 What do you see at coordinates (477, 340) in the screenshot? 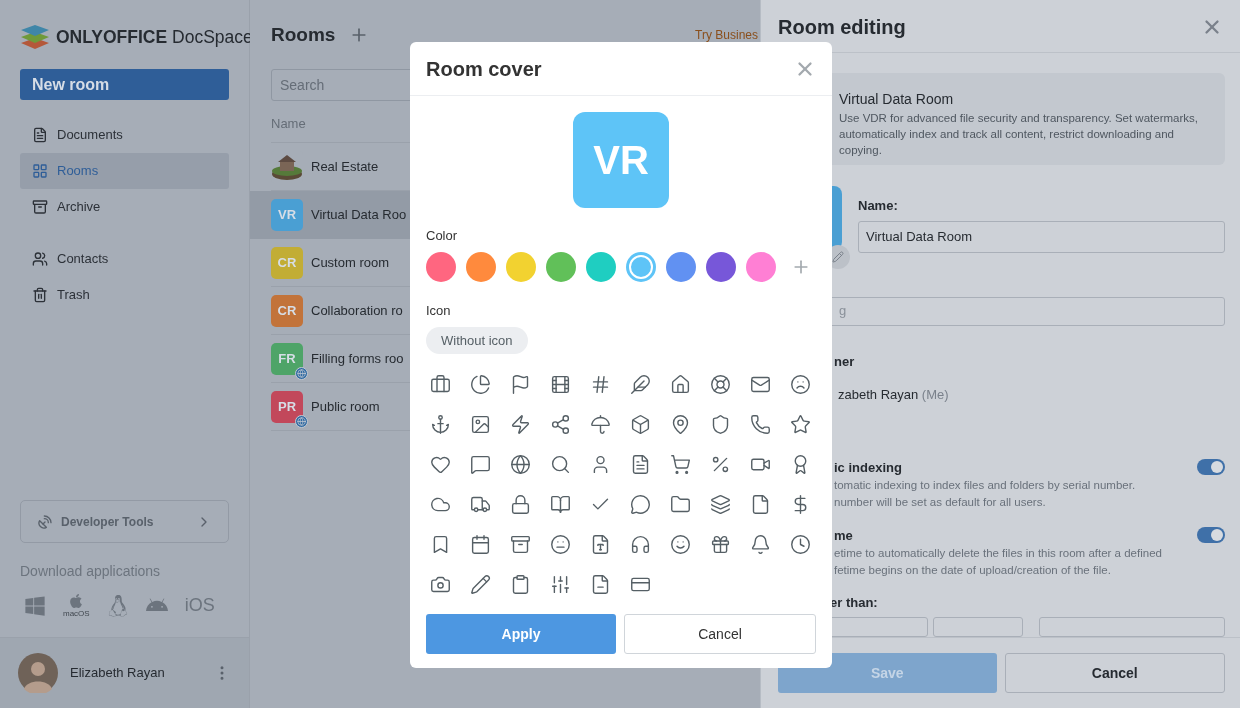
I see `without-icon-button: Without icon` at bounding box center [477, 340].